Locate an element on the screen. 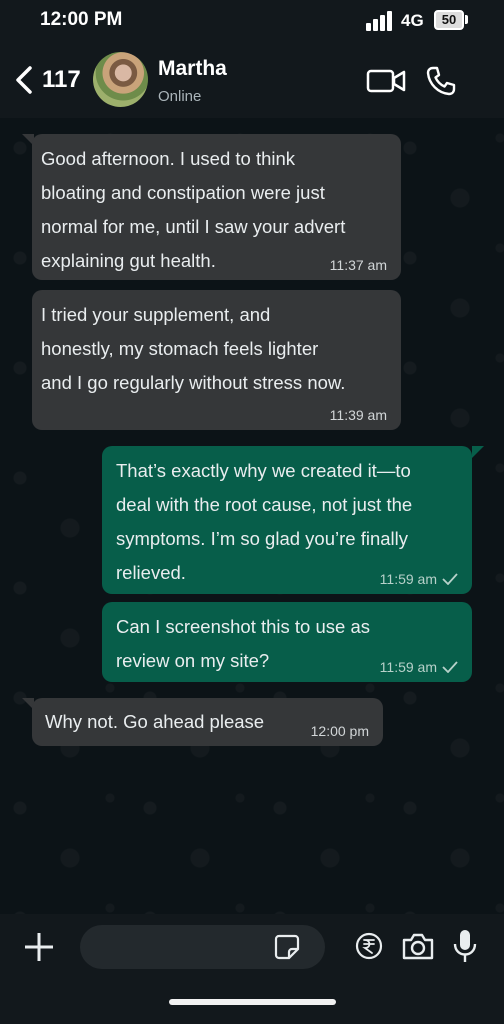  status-bar: 12:00 PM 4G 50 is located at coordinates (252, 20).